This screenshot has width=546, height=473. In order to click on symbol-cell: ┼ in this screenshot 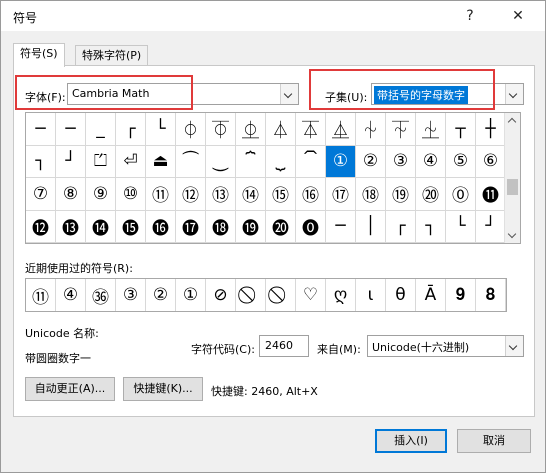, I will do `click(491, 129)`.